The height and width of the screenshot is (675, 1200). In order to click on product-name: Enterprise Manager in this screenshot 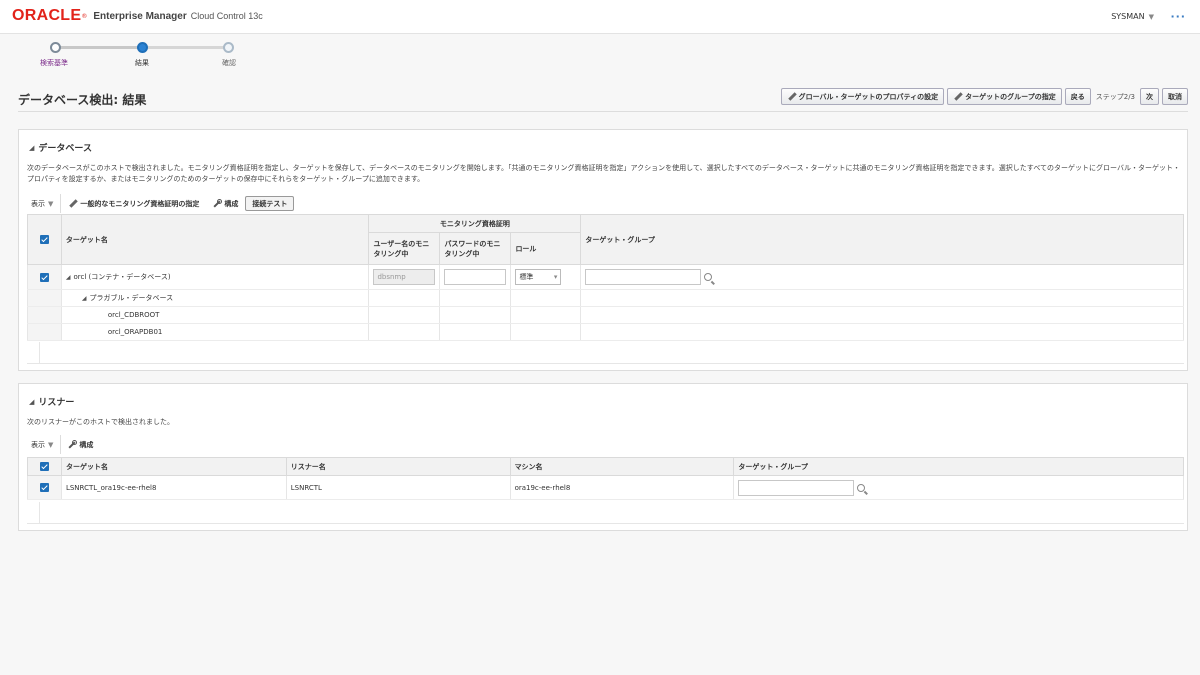, I will do `click(140, 16)`.